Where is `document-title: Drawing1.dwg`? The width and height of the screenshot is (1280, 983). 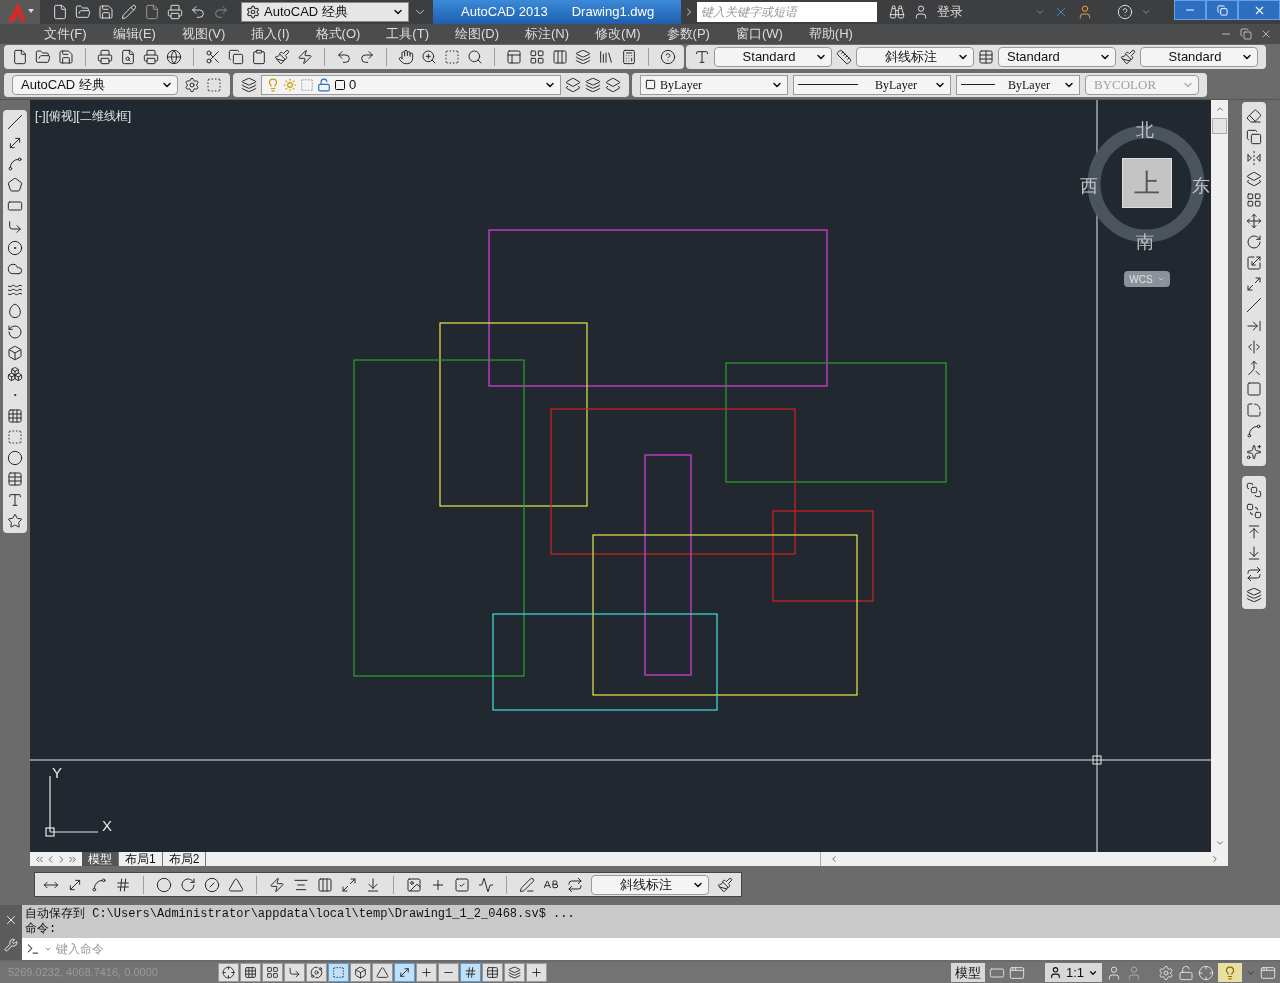
document-title: Drawing1.dwg is located at coordinates (613, 12).